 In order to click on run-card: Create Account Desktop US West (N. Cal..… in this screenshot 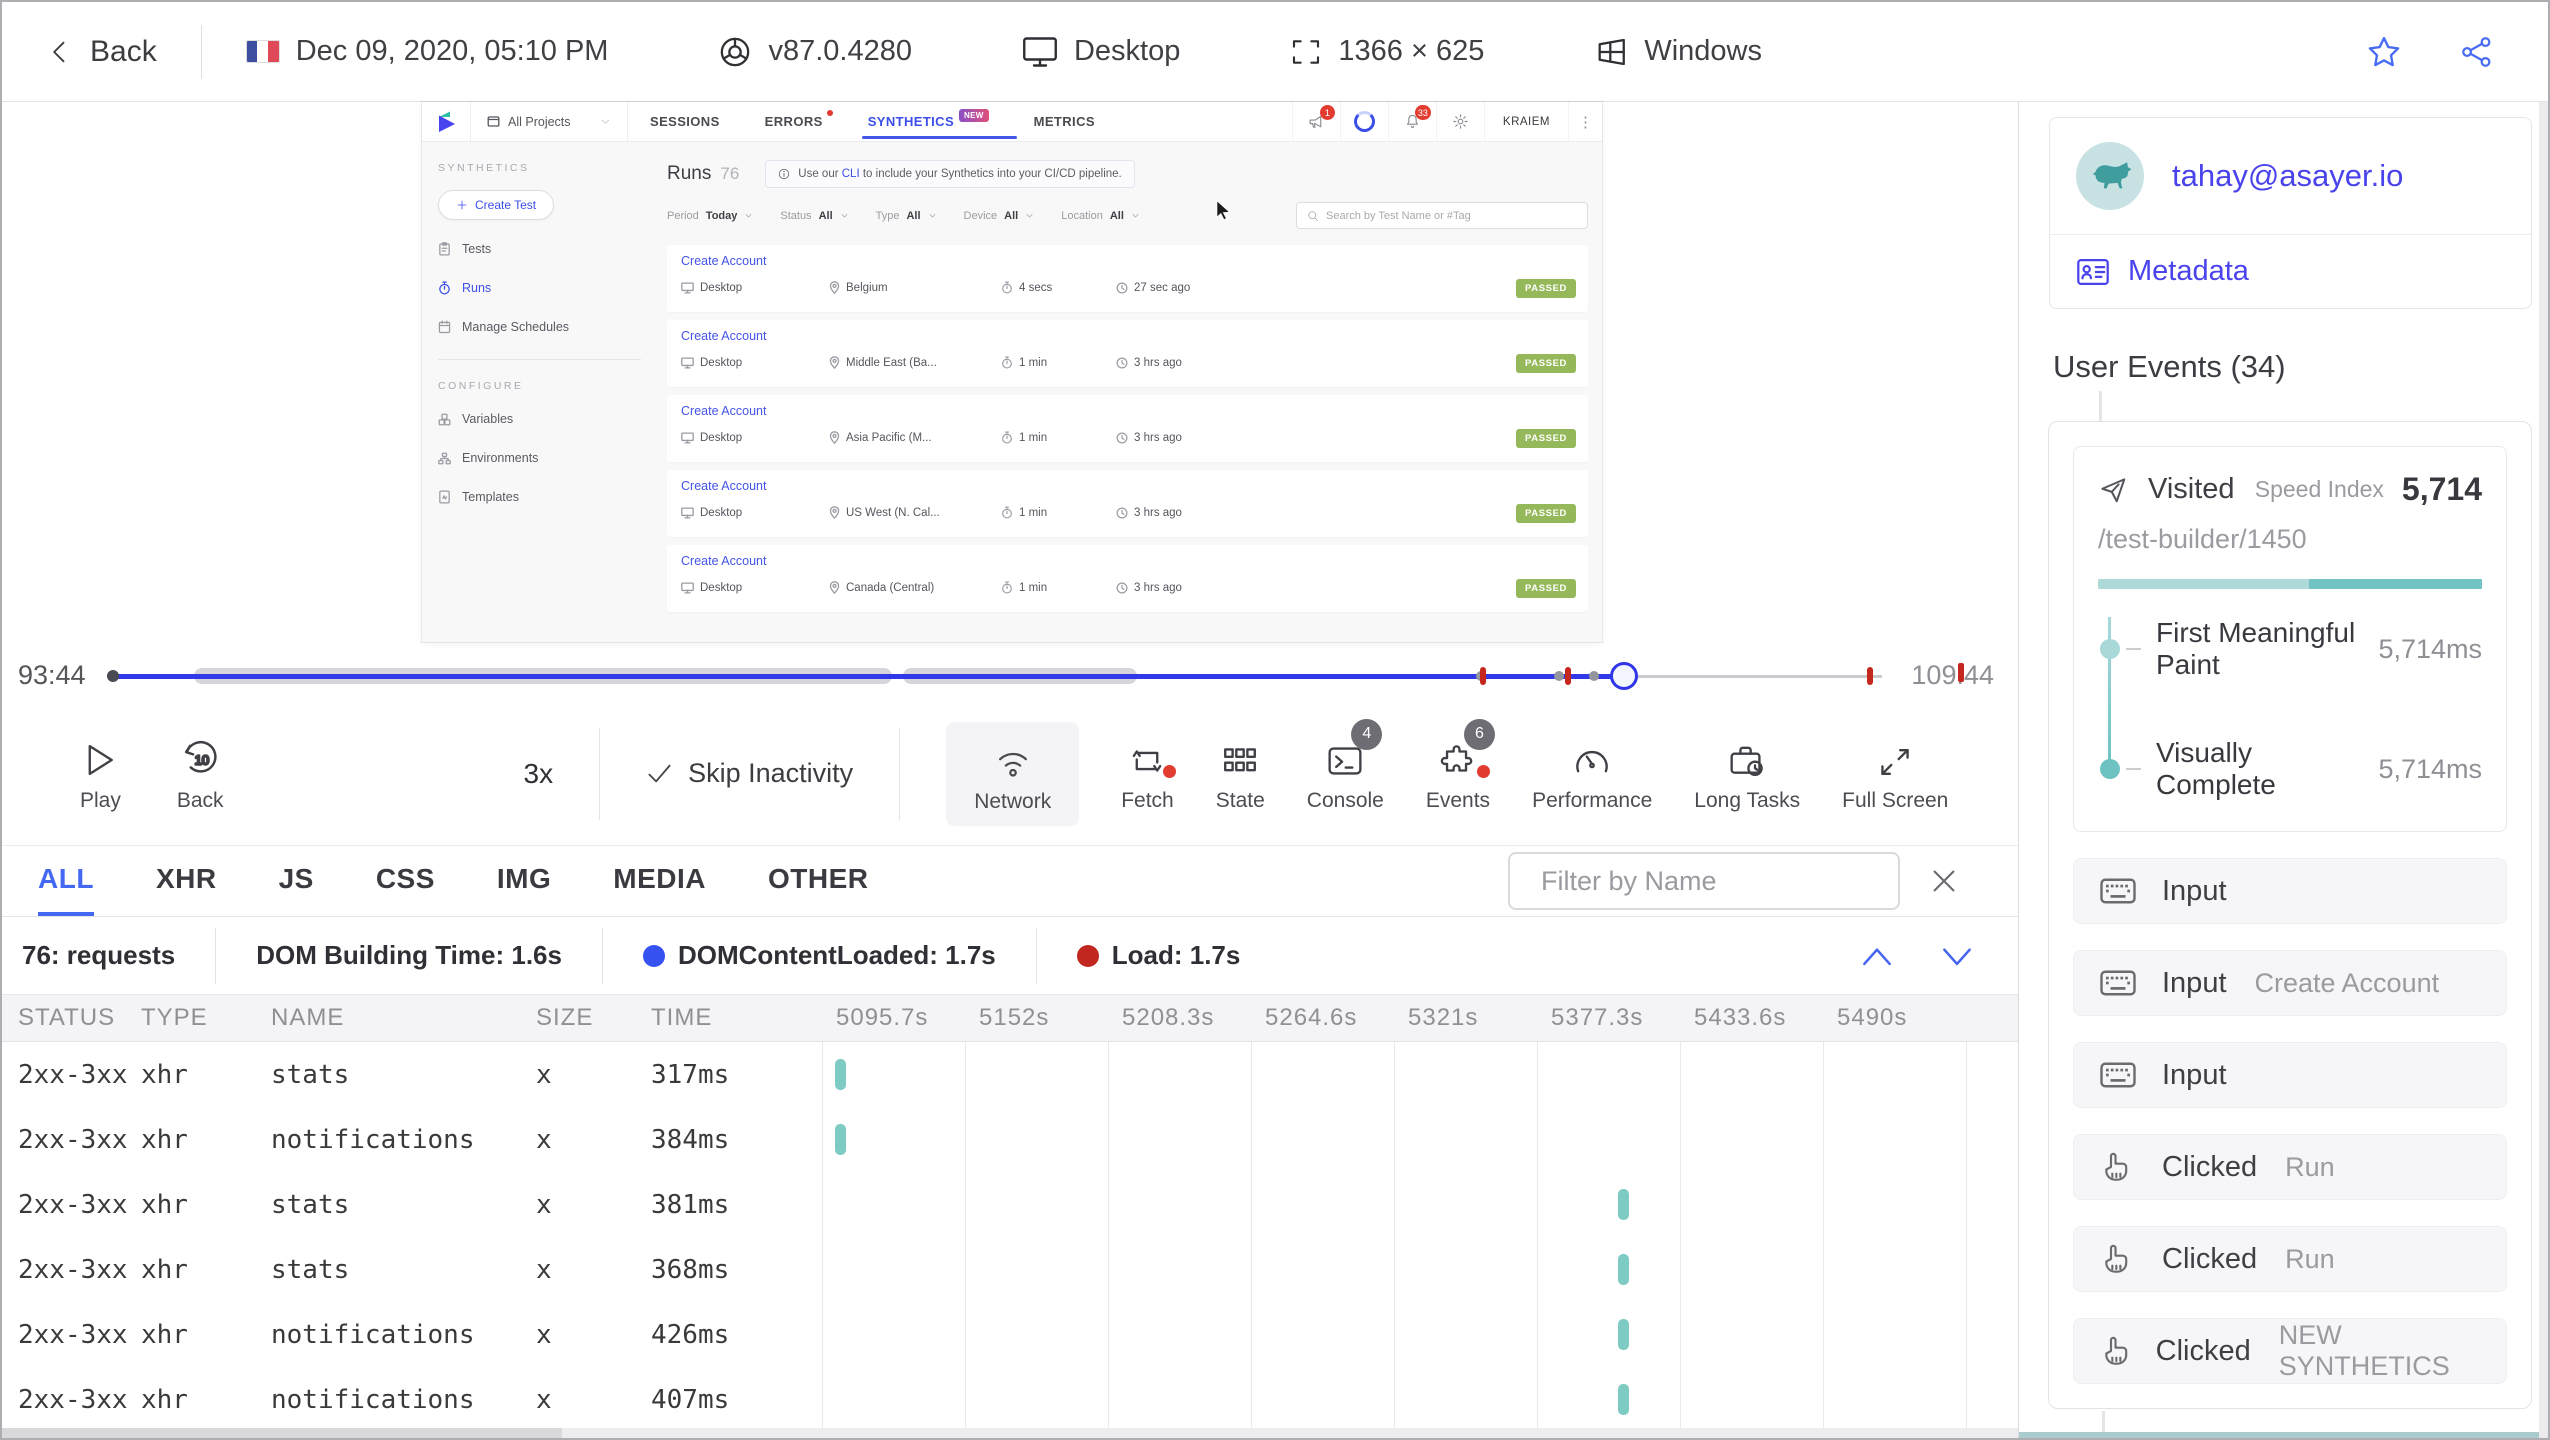, I will do `click(1127, 503)`.